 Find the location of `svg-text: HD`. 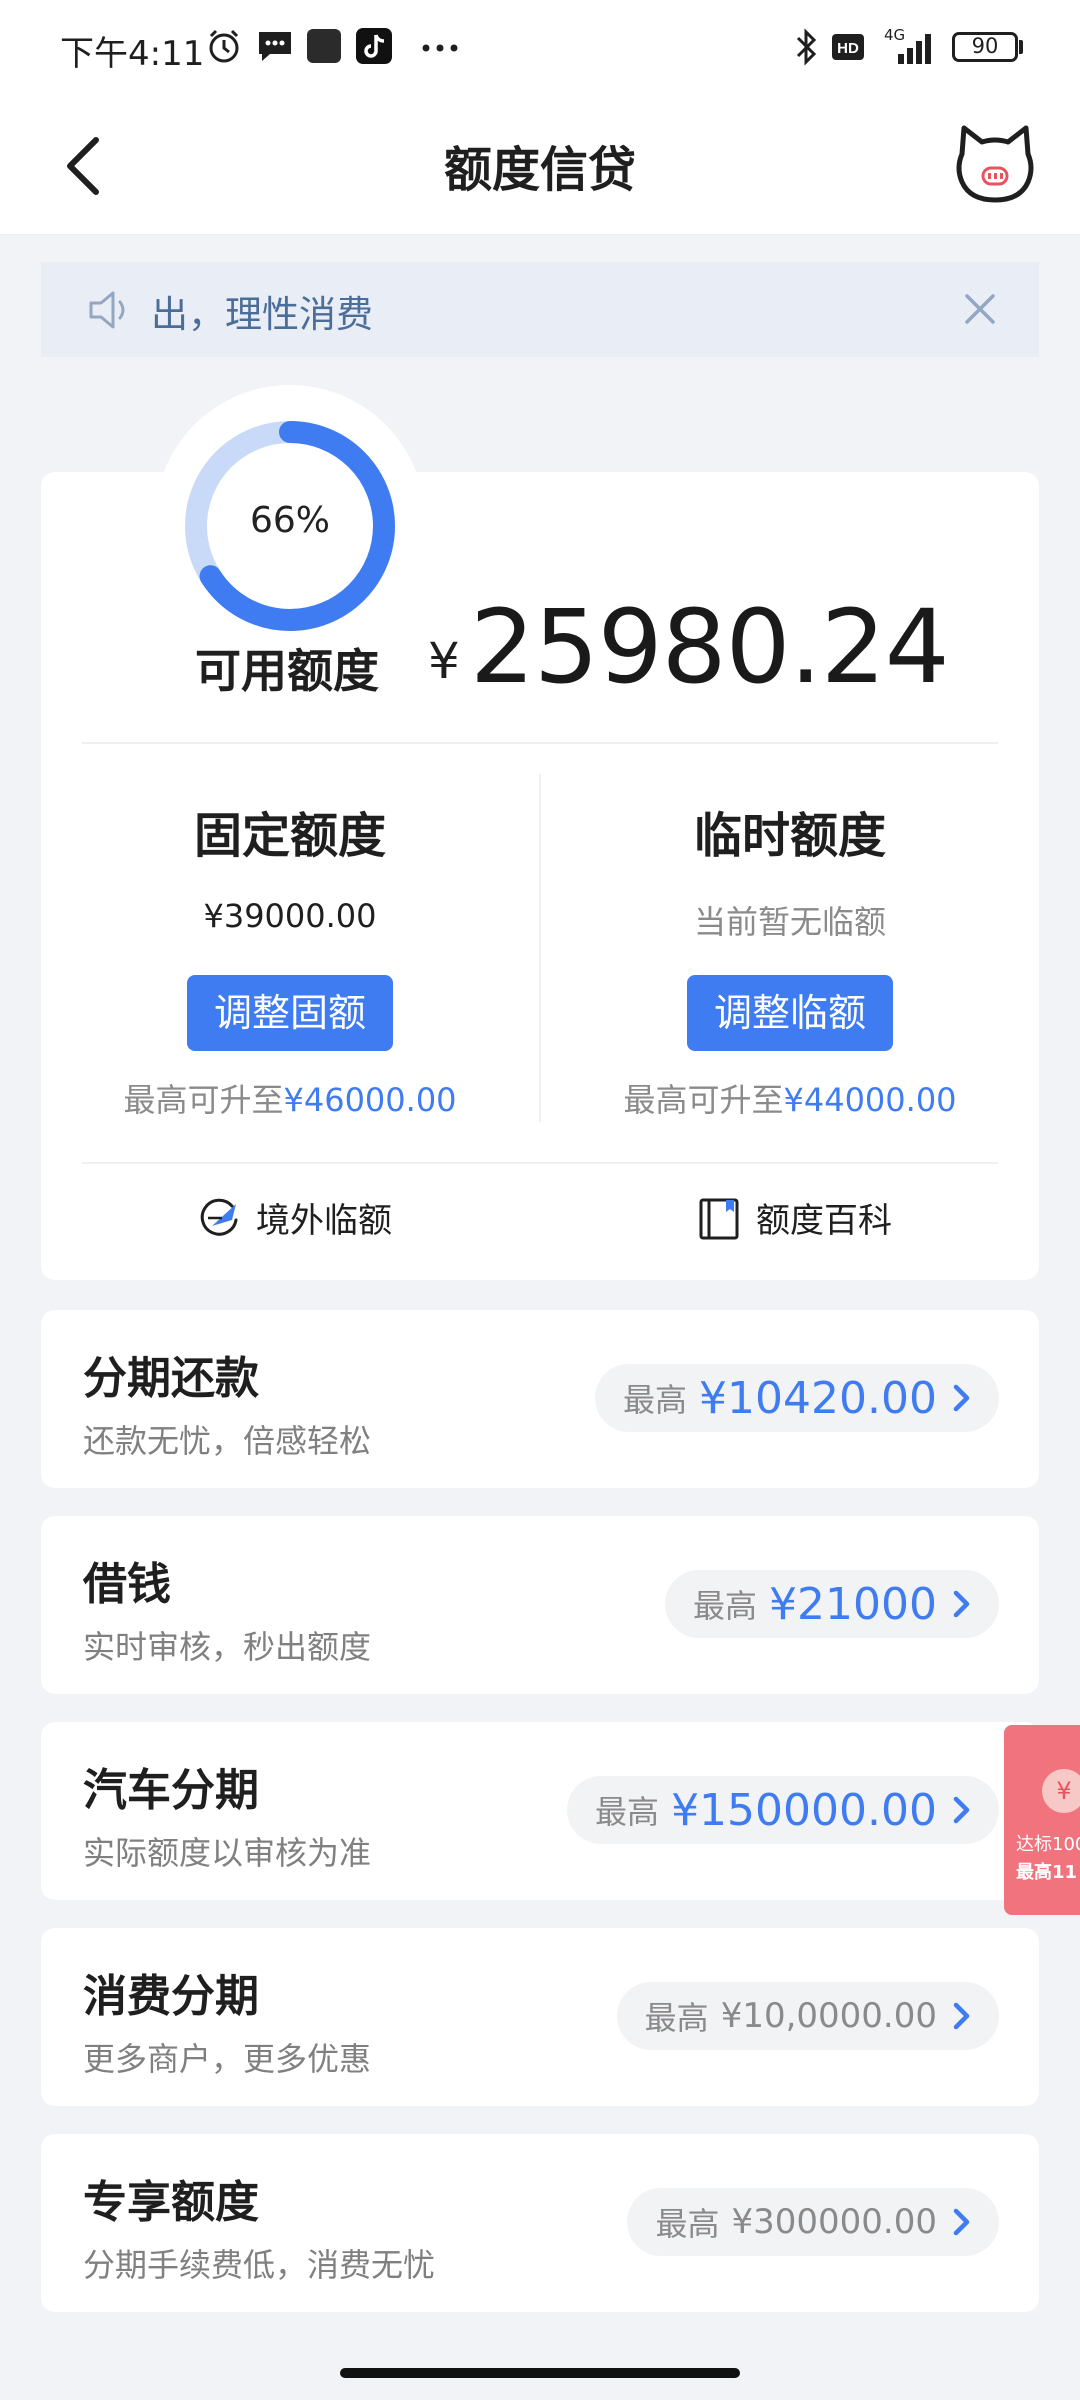

svg-text: HD is located at coordinates (848, 48).